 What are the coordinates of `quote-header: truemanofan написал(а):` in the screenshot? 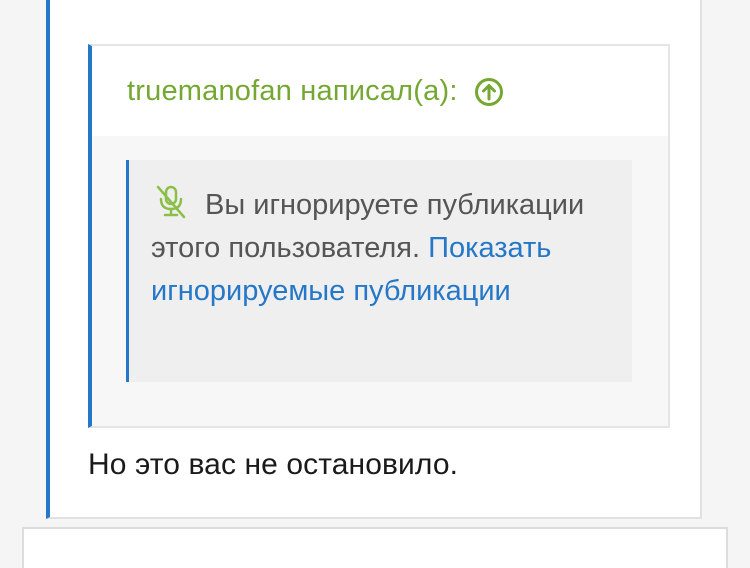 It's located at (380, 91).